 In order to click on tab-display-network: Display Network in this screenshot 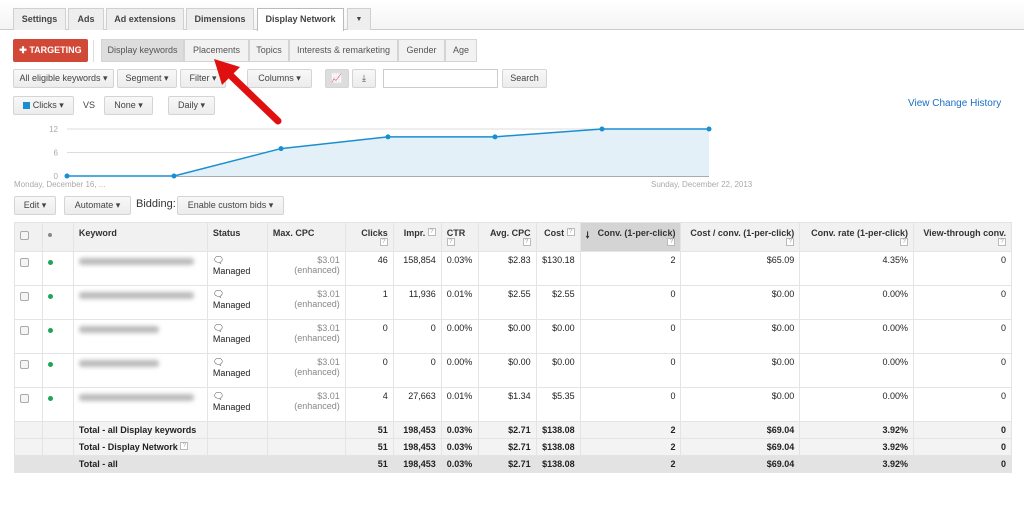, I will do `click(300, 19)`.